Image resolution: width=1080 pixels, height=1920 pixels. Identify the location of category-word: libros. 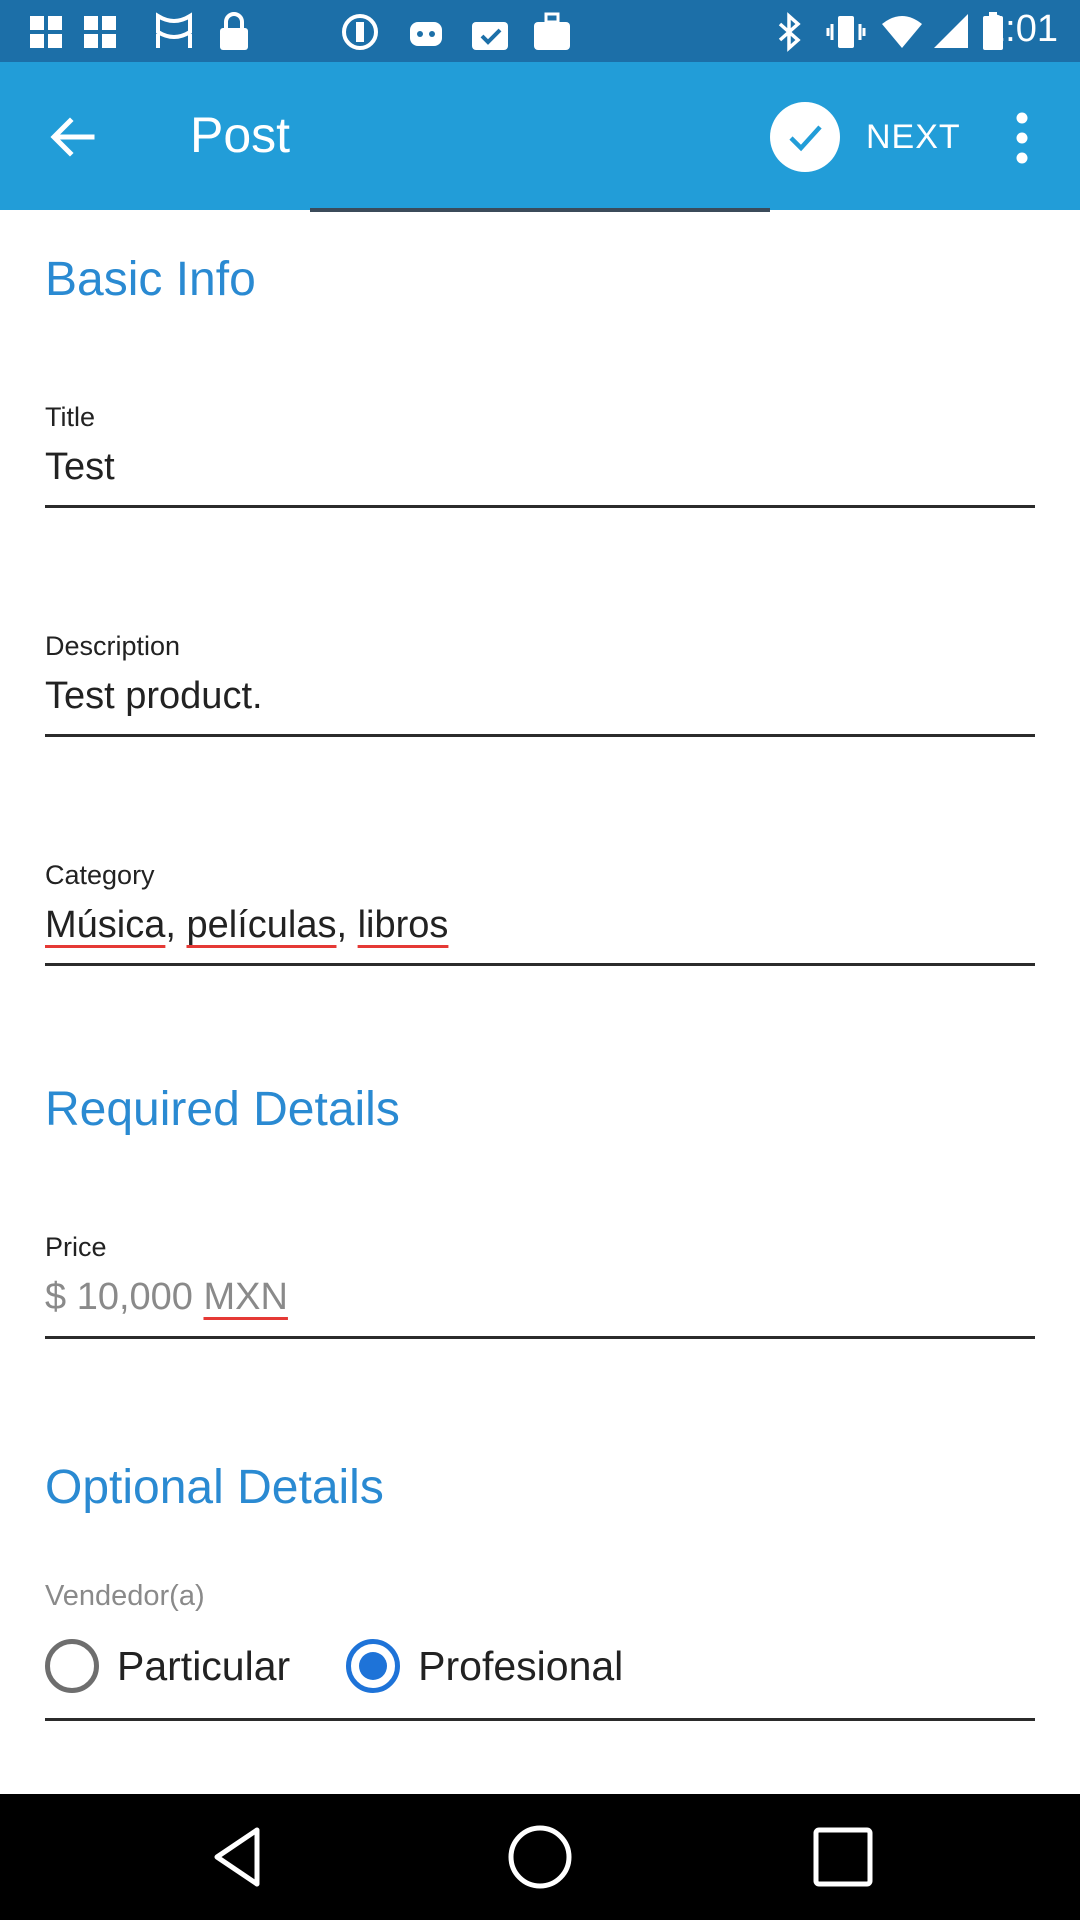
(403, 925).